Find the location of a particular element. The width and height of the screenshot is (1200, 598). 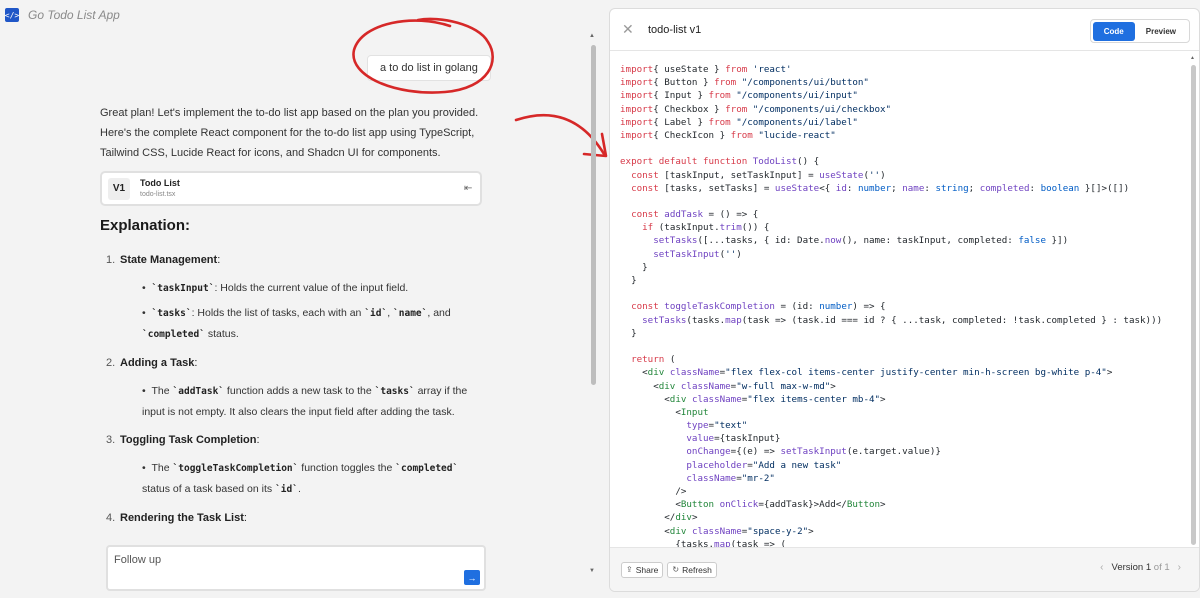

code-token: ) => { is located at coordinates (869, 307).